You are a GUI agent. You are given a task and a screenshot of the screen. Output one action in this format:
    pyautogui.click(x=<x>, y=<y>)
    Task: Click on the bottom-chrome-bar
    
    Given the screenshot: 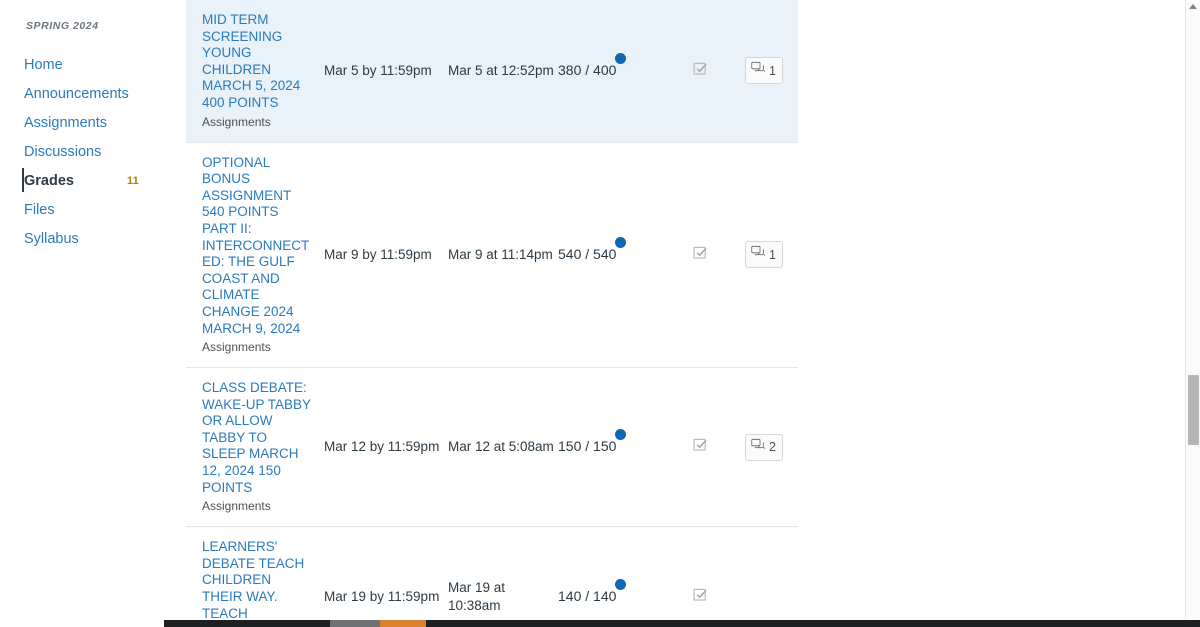 What is the action you would take?
    pyautogui.click(x=600, y=623)
    